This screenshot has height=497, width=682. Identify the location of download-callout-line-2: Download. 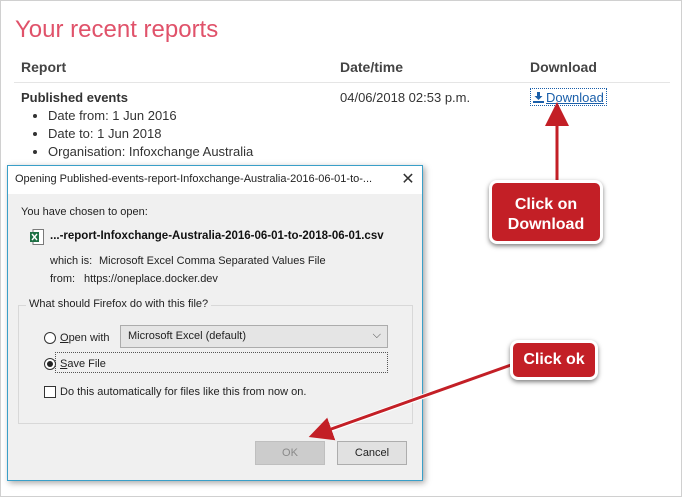
(546, 224).